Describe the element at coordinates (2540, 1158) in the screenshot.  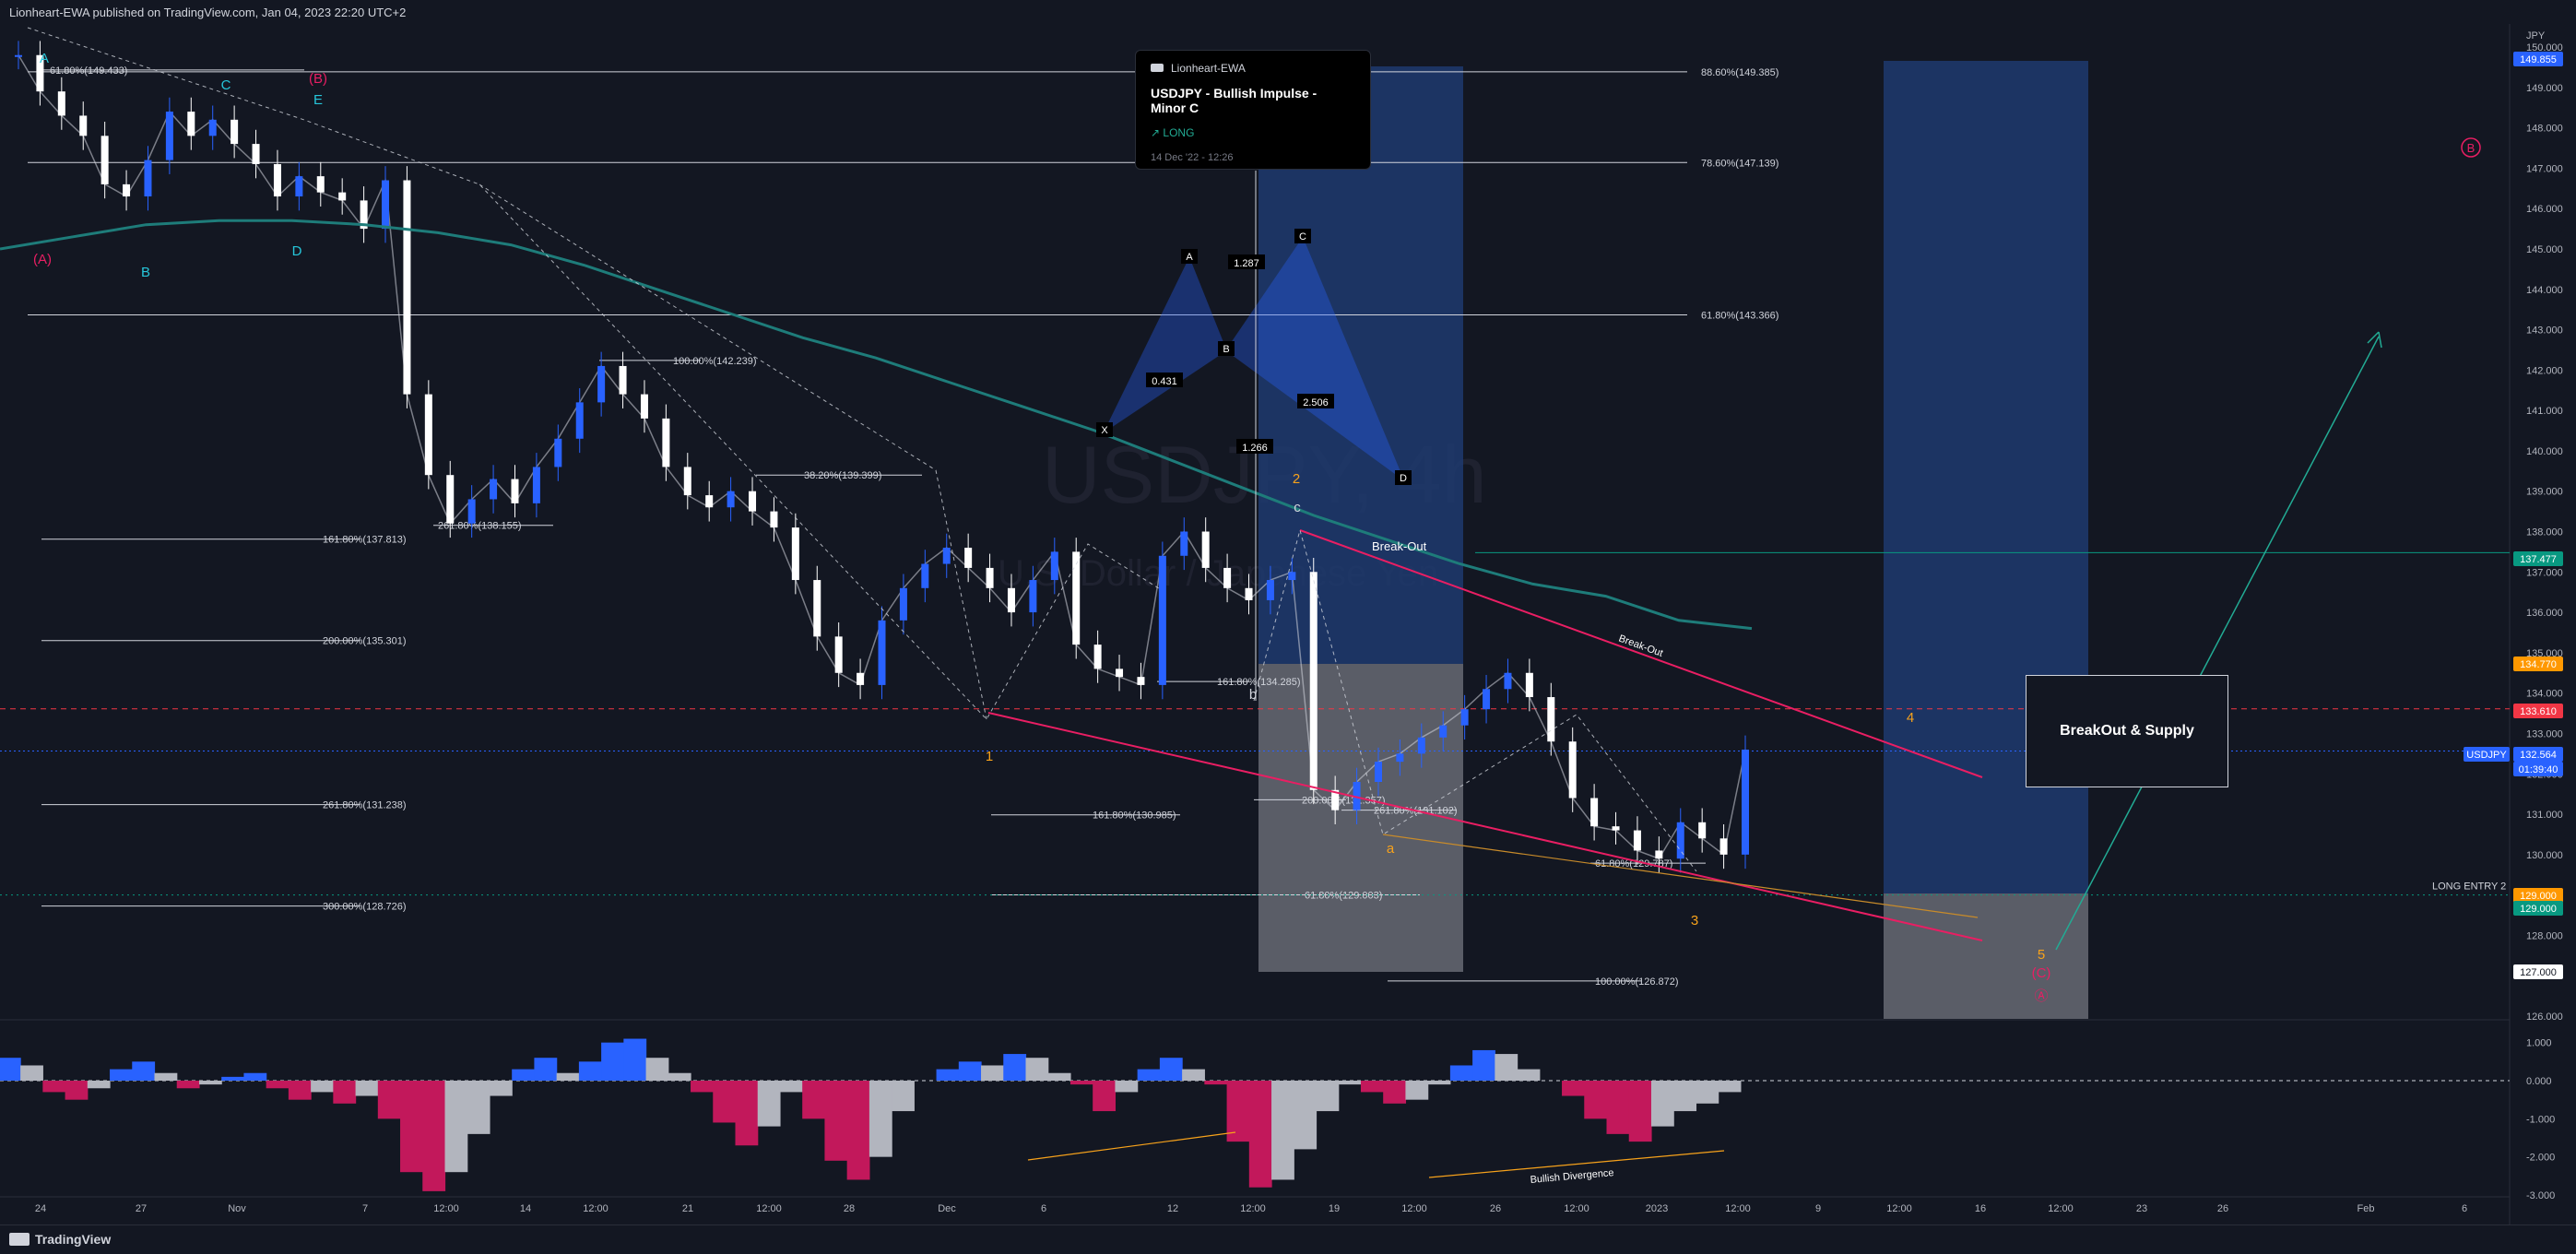
I see `oscillator-tick-label: -2.000` at that location.